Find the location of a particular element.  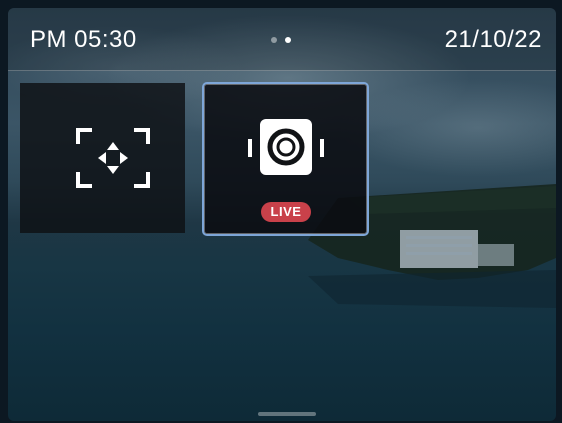

page-dot-active is located at coordinates (288, 40).